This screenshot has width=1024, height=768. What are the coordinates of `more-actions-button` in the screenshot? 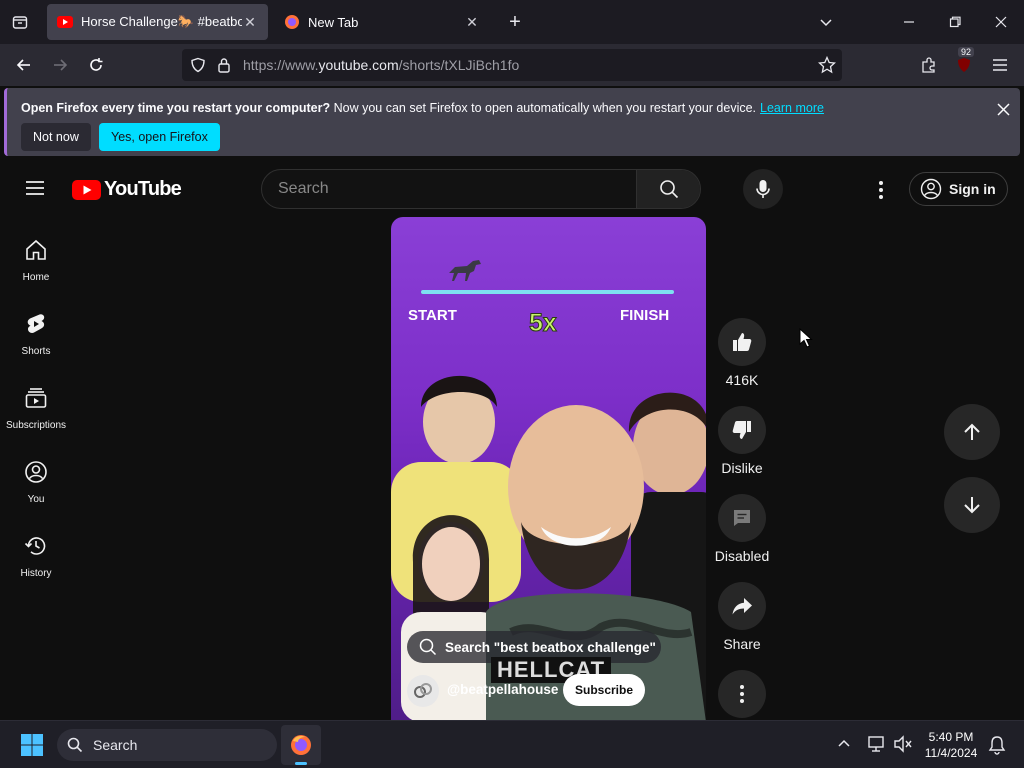 It's located at (742, 694).